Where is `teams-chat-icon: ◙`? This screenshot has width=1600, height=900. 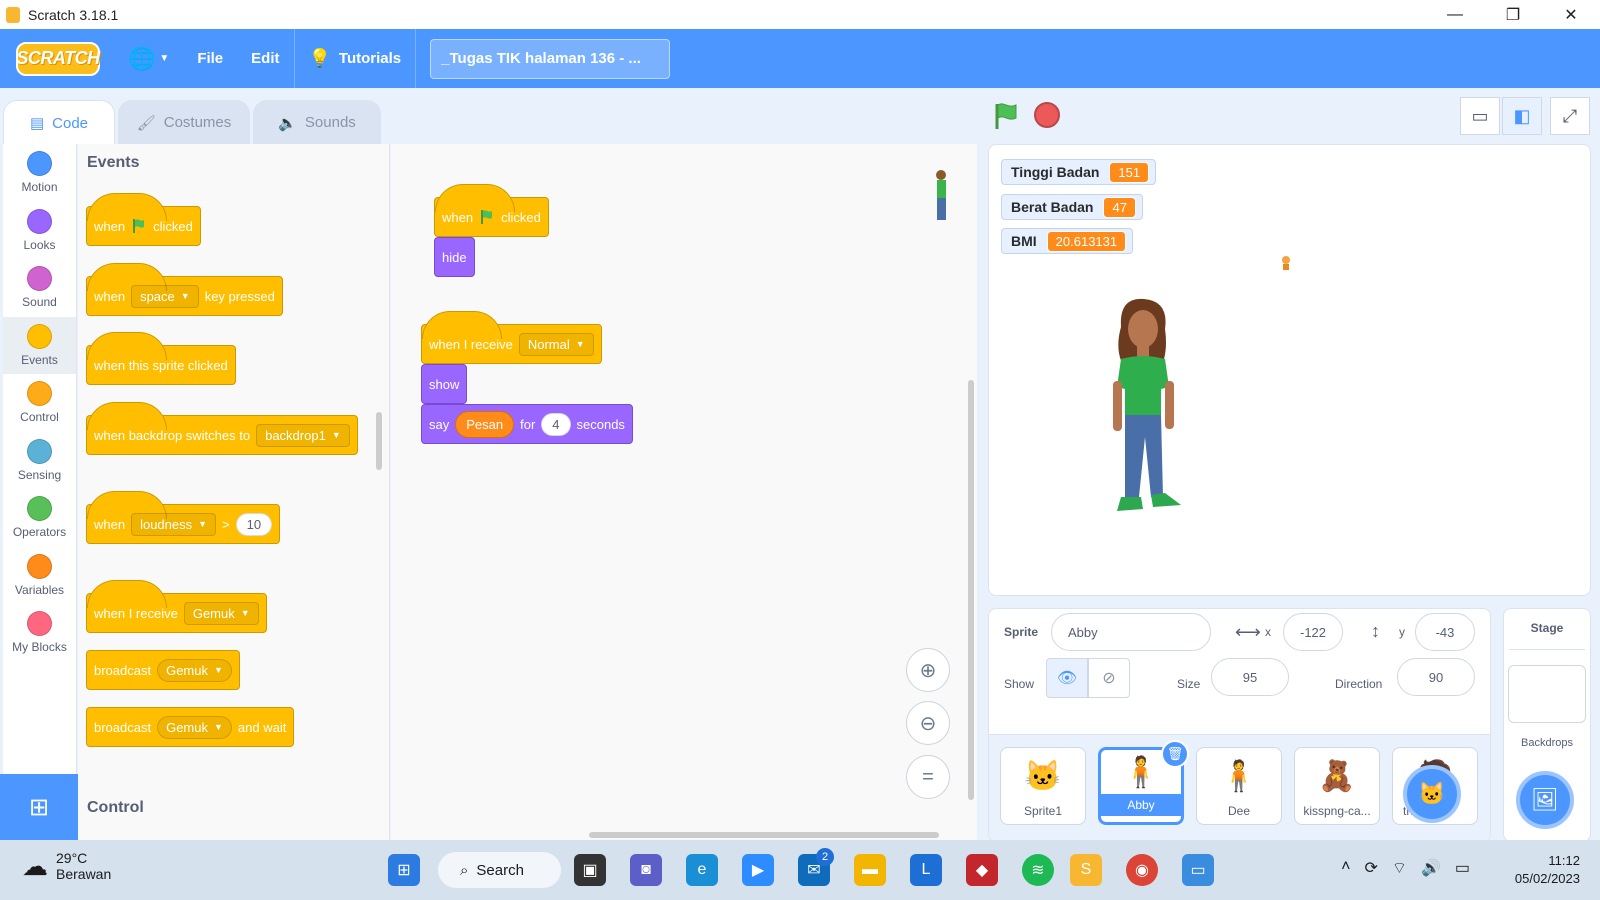
teams-chat-icon: ◙ is located at coordinates (646, 870).